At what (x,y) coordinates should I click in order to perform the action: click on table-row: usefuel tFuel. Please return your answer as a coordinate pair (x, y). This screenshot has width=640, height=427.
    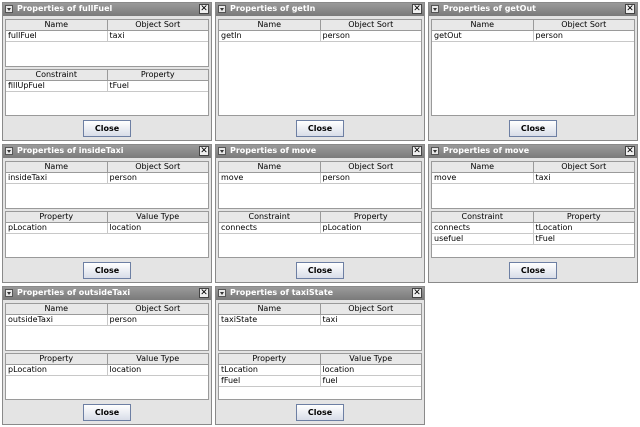
    Looking at the image, I should click on (533, 239).